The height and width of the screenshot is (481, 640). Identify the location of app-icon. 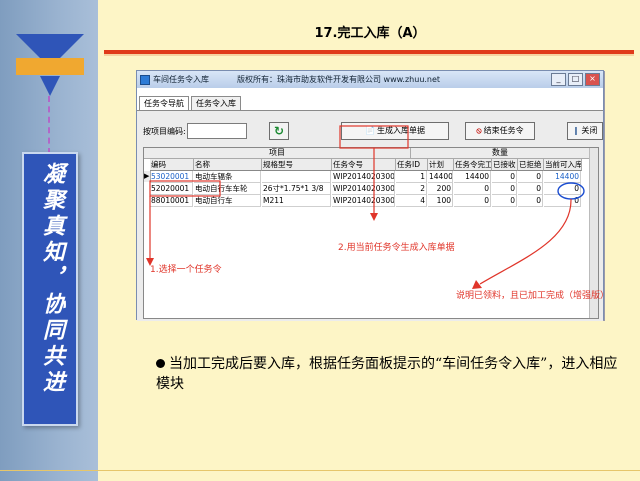
(145, 79).